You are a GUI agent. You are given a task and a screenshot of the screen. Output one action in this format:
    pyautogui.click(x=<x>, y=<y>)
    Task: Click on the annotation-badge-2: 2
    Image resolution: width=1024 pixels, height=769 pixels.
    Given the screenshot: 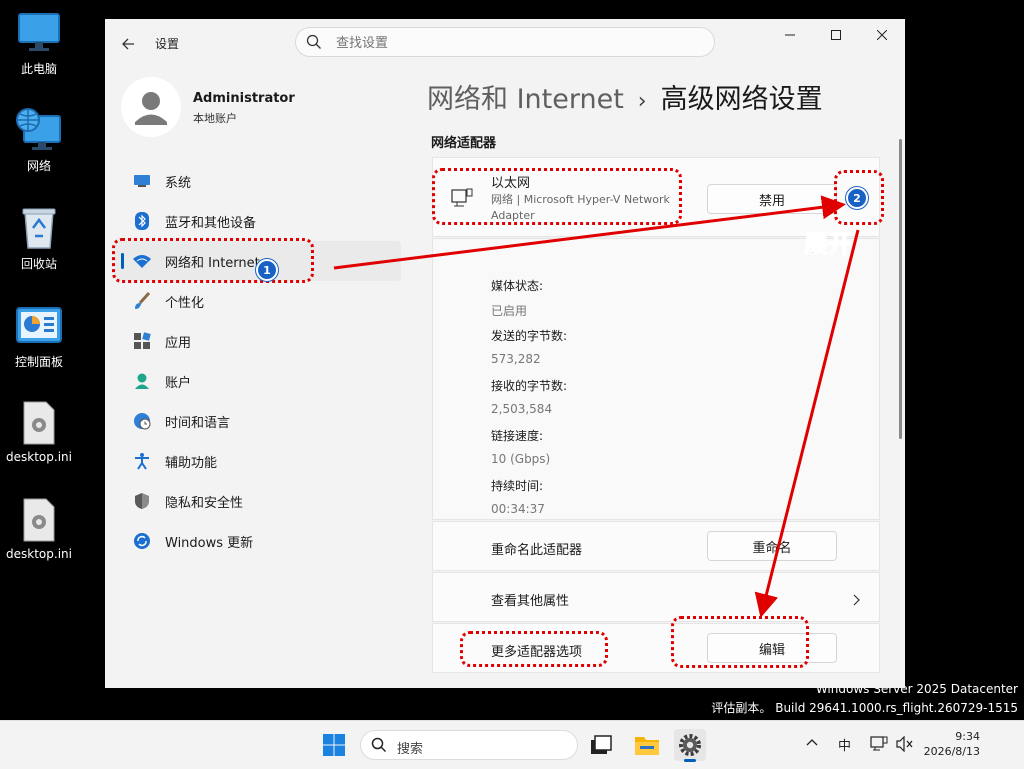 What is the action you would take?
    pyautogui.click(x=857, y=198)
    